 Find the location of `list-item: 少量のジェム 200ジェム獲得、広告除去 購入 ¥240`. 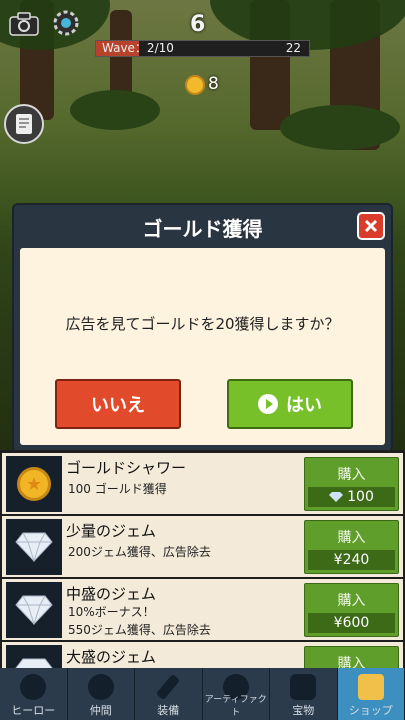

list-item: 少量のジェム 200ジェム獲得、広告除去 購入 ¥240 is located at coordinates (202, 546).